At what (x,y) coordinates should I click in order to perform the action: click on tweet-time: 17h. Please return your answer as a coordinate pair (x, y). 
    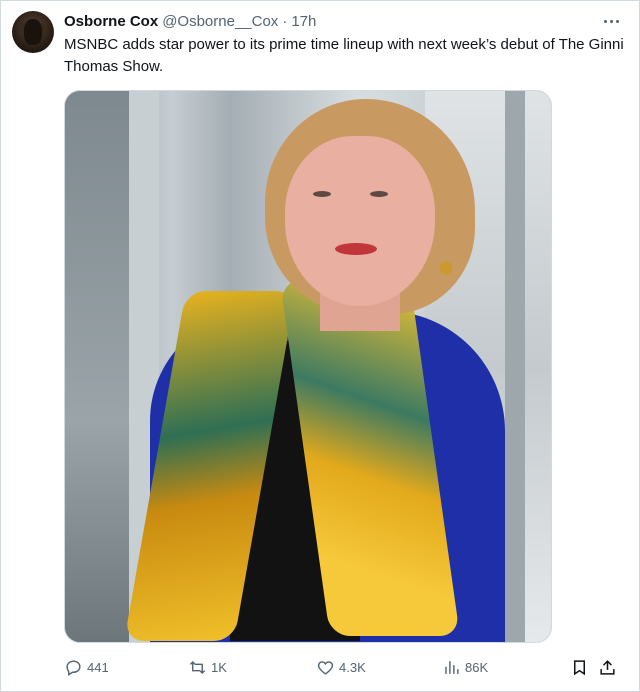
    Looking at the image, I should click on (303, 21).